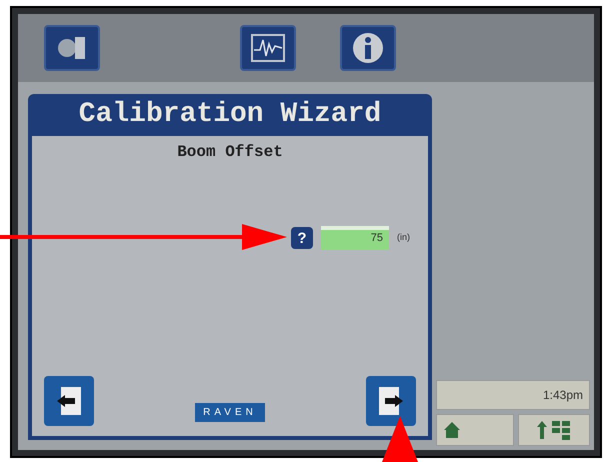 The height and width of the screenshot is (462, 605). I want to click on input-field: 75, so click(355, 238).